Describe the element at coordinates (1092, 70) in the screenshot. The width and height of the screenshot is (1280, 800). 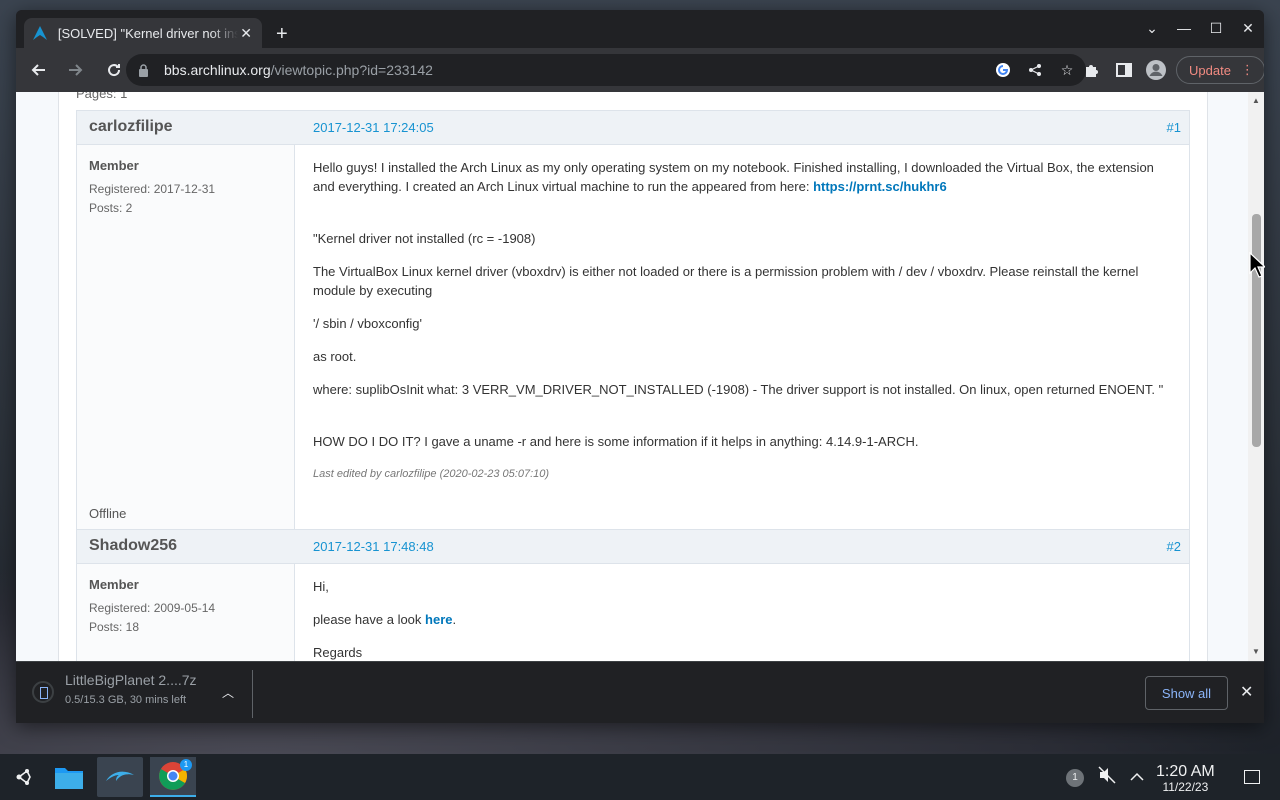
I see `extensions-icon` at that location.